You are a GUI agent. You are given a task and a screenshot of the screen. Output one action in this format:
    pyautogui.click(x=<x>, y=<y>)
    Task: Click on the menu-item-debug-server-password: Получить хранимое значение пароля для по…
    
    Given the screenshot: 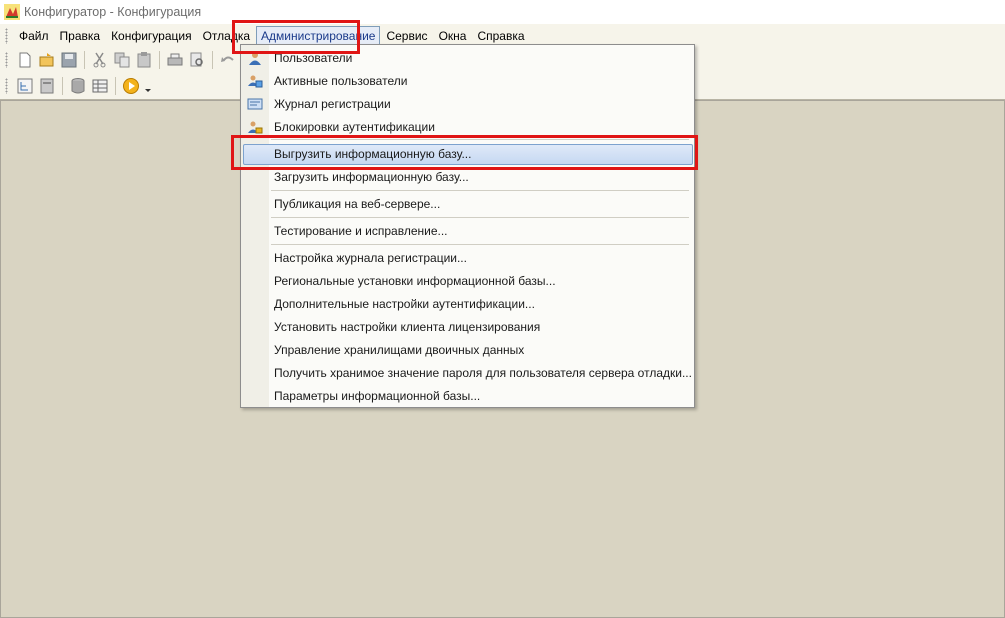 What is the action you would take?
    pyautogui.click(x=467, y=373)
    